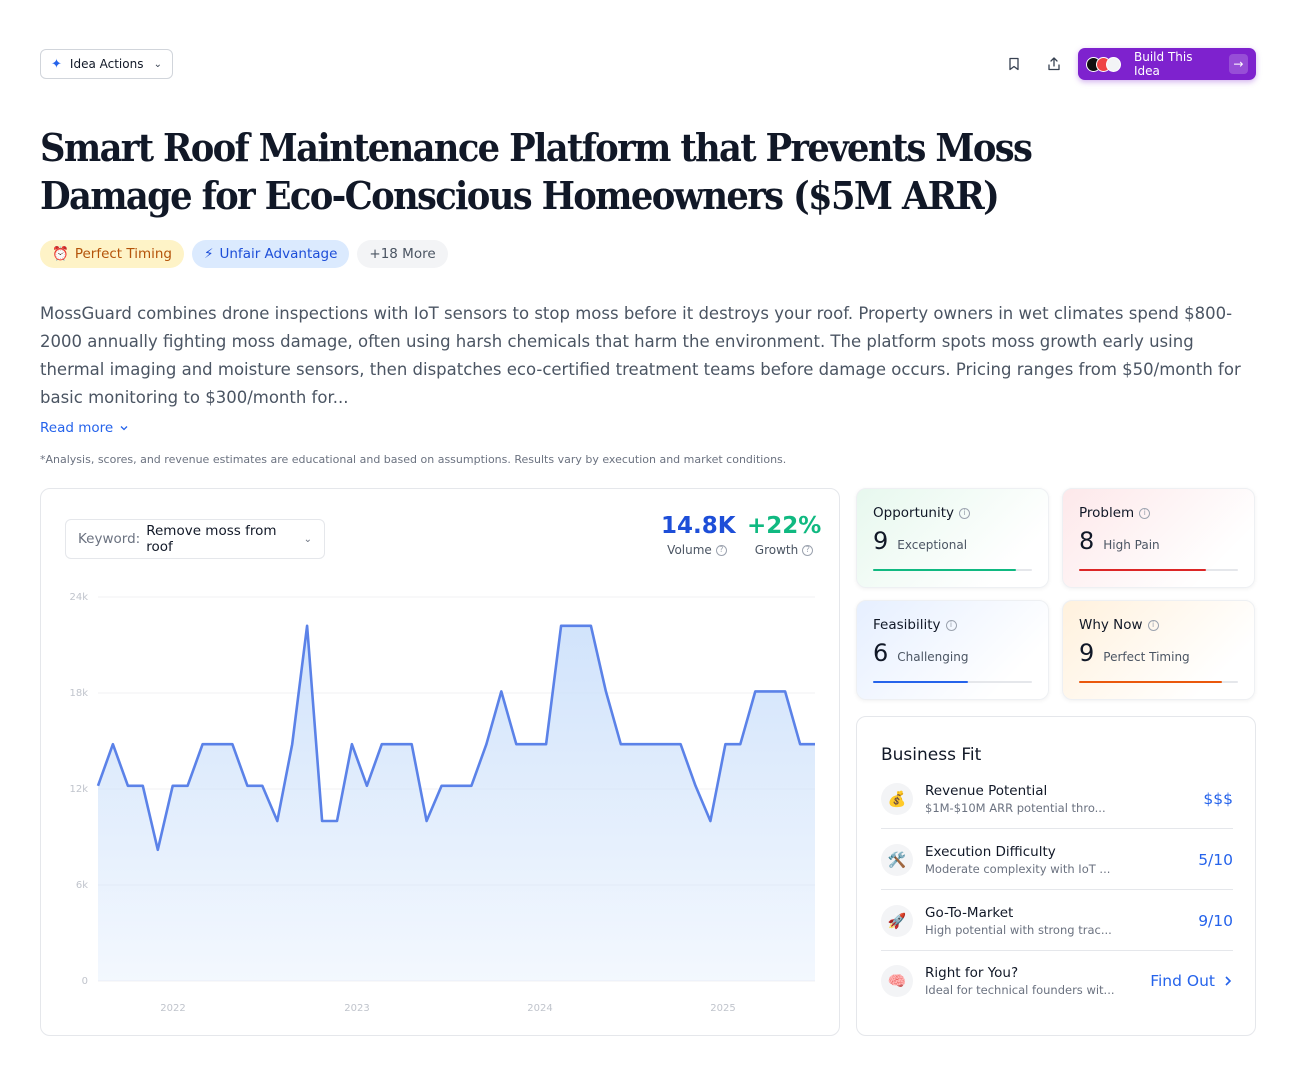  What do you see at coordinates (1238, 64) in the screenshot?
I see `arrow-right-icon: →` at bounding box center [1238, 64].